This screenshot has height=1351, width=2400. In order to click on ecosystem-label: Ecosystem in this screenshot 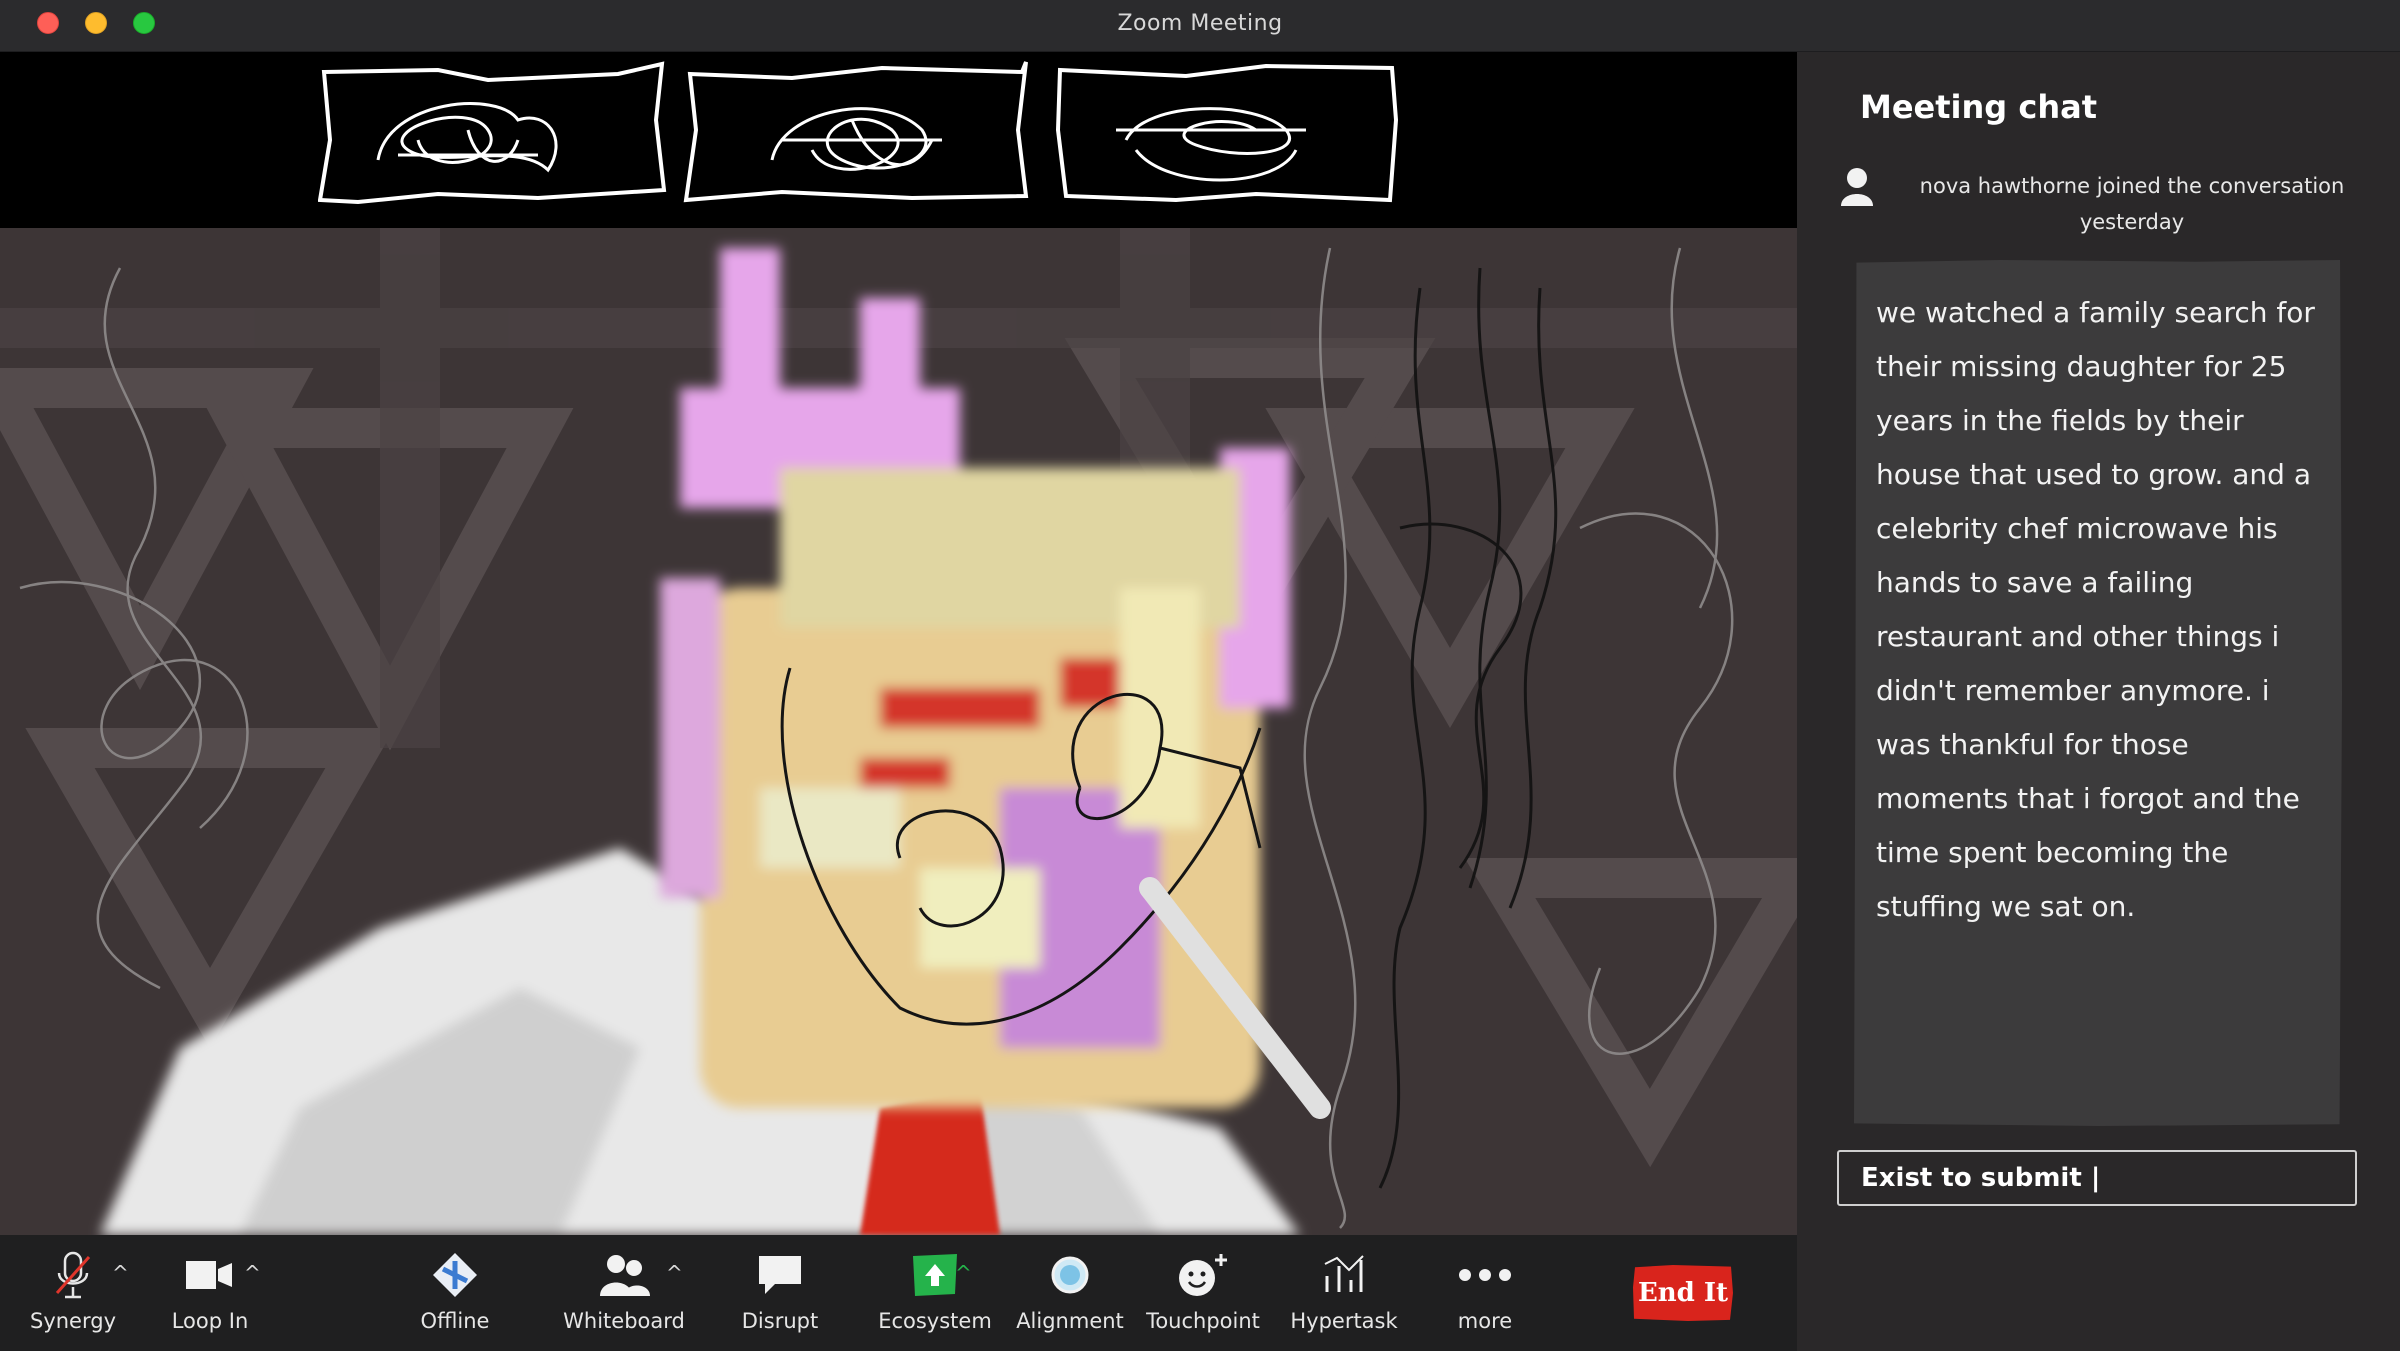, I will do `click(935, 1321)`.